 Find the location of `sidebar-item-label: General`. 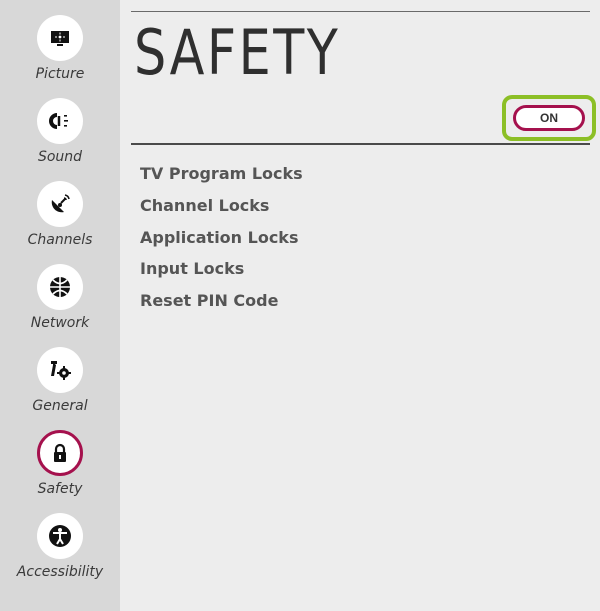

sidebar-item-label: General is located at coordinates (60, 406).